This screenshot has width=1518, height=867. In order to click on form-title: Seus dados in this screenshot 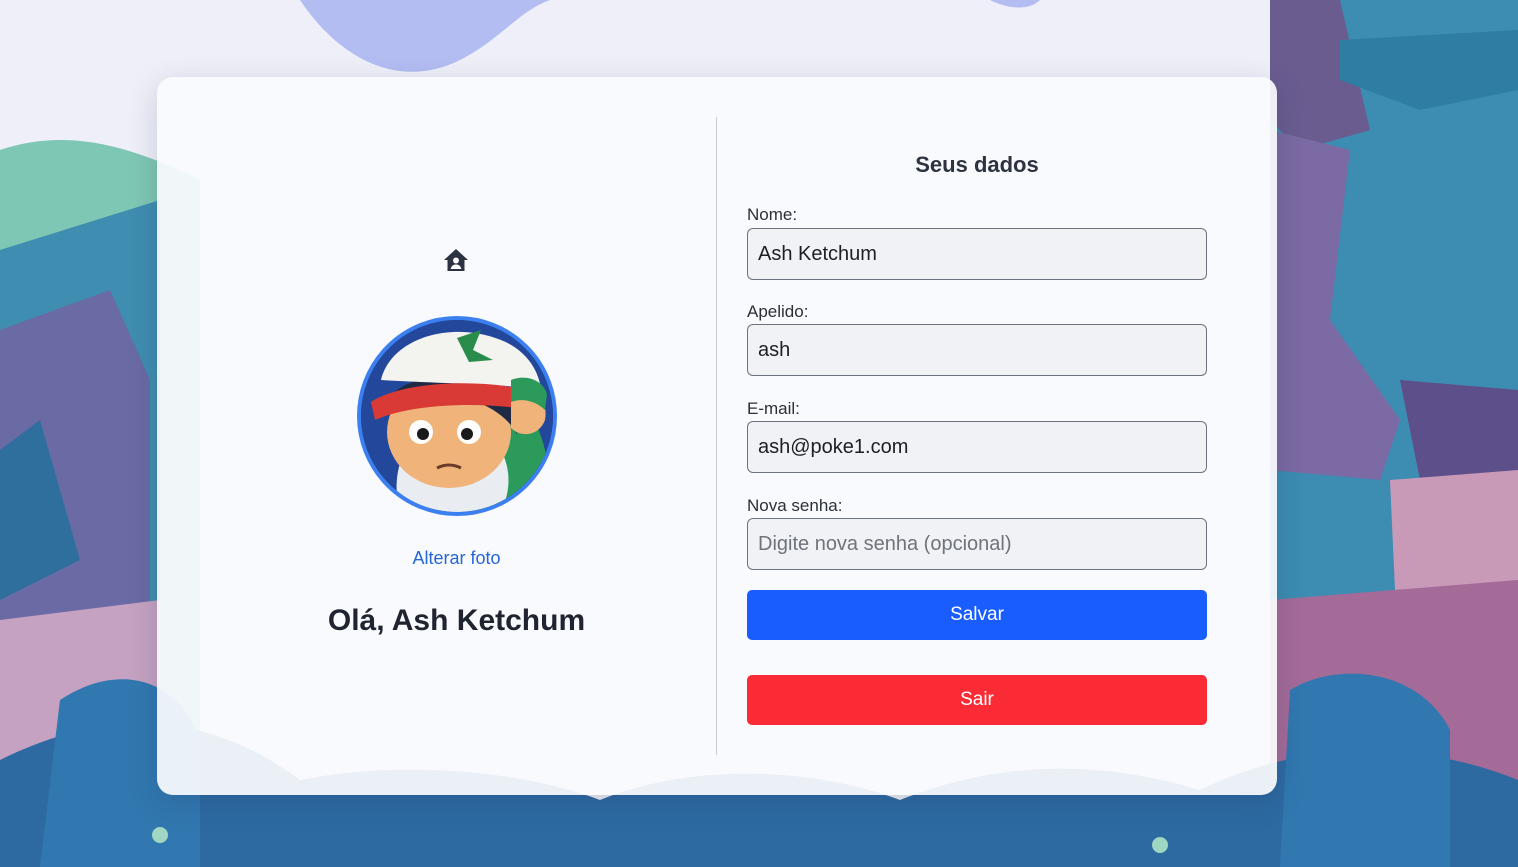, I will do `click(977, 164)`.